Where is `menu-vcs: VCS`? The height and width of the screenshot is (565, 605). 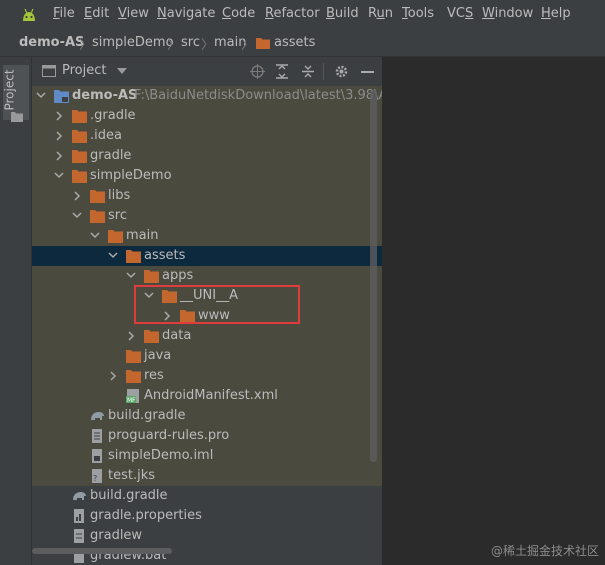 menu-vcs: VCS is located at coordinates (460, 13).